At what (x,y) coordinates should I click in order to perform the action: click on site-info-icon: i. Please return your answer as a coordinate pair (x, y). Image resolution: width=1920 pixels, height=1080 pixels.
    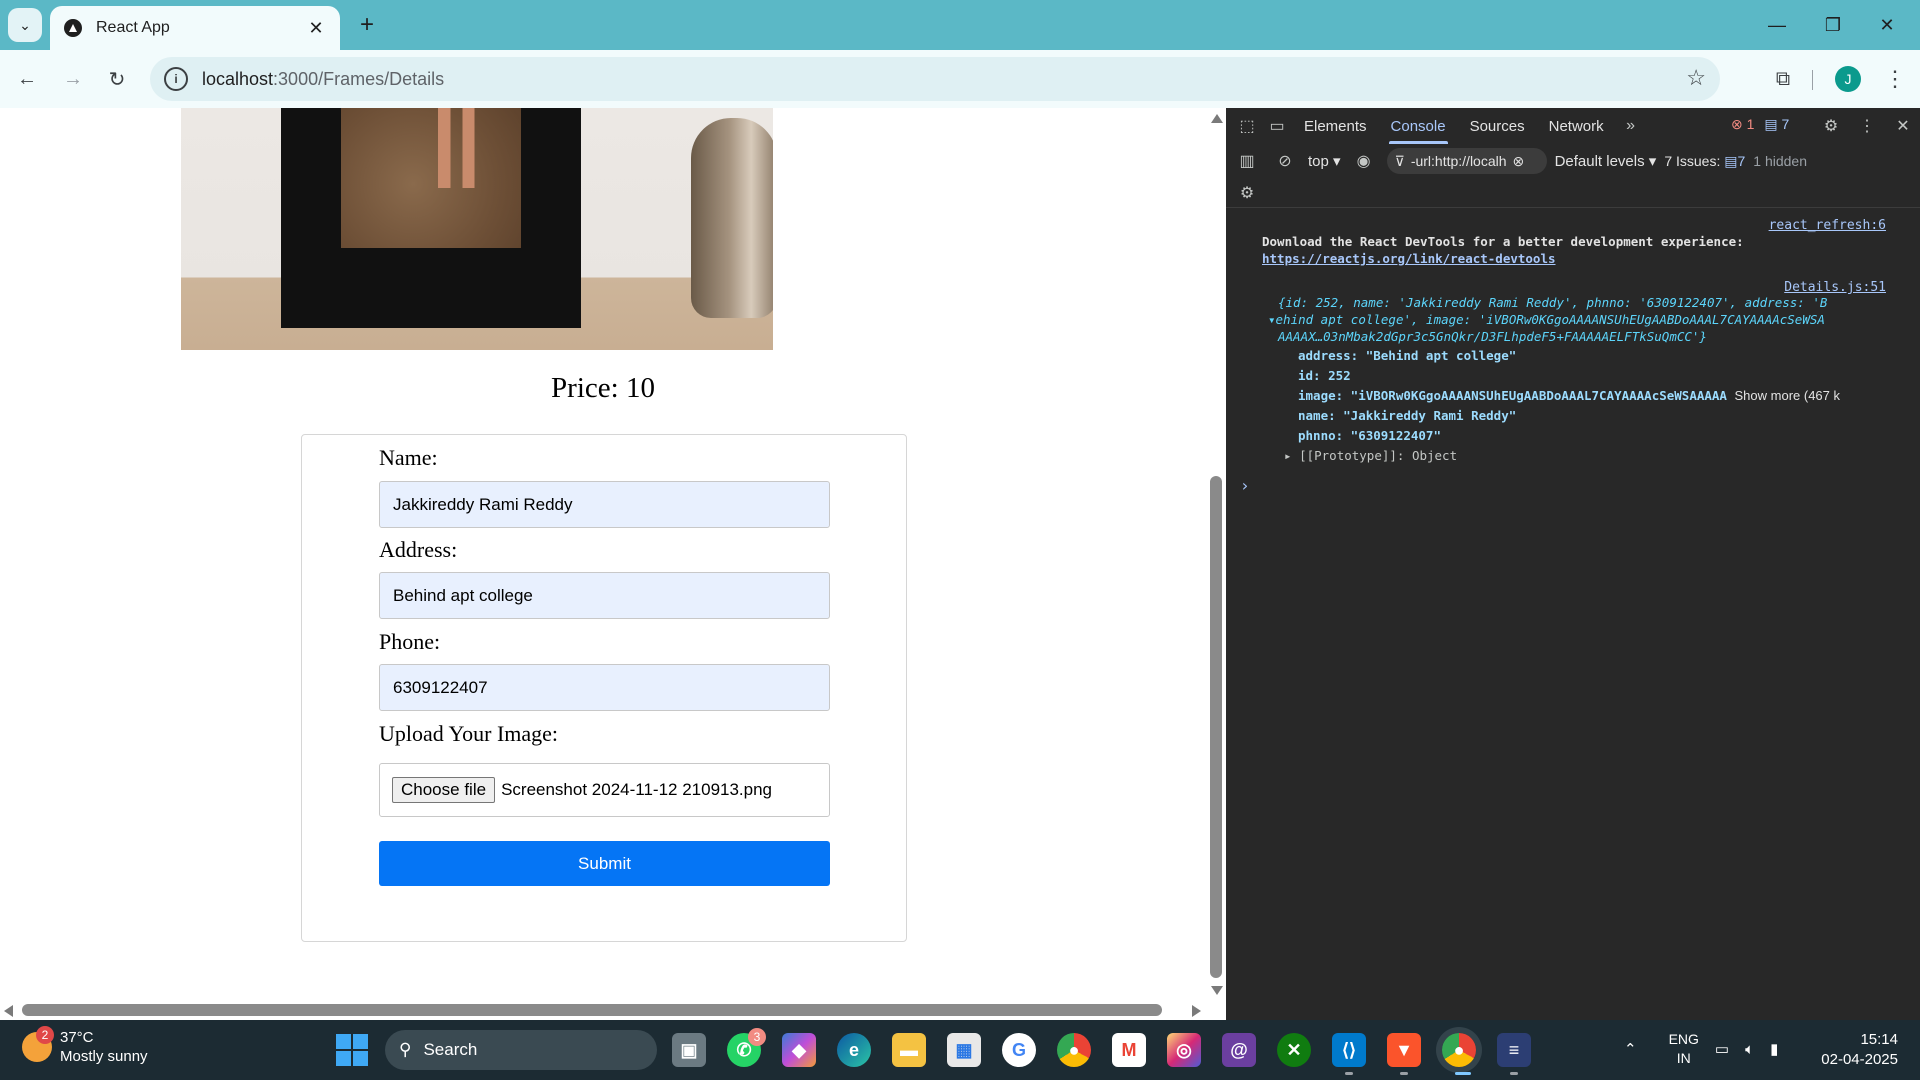
    Looking at the image, I should click on (176, 79).